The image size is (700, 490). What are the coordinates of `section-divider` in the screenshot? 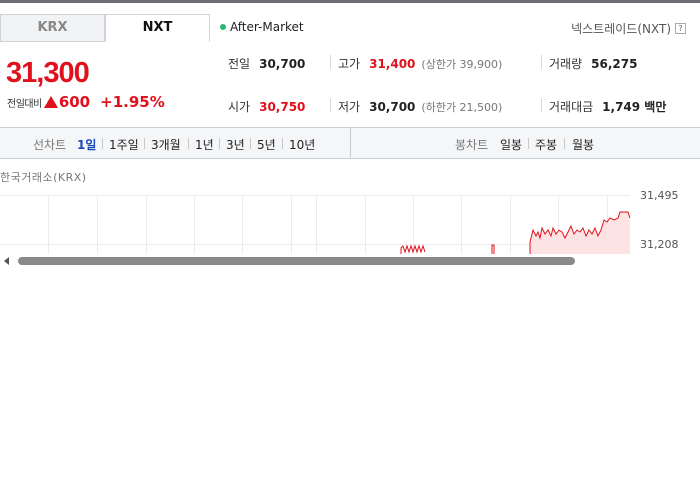 It's located at (350, 158).